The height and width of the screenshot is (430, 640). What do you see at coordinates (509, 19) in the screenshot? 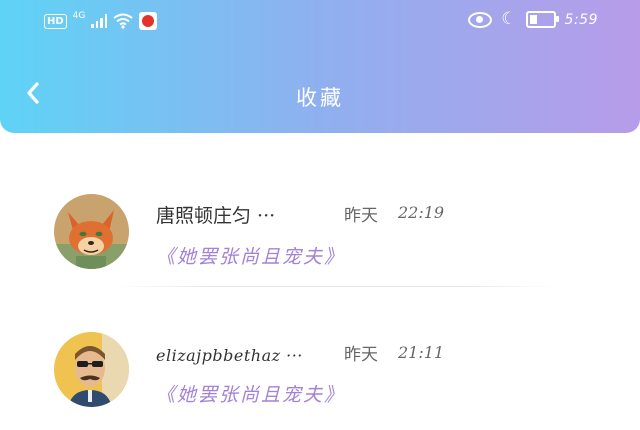
I see `moon-icon: ☾` at bounding box center [509, 19].